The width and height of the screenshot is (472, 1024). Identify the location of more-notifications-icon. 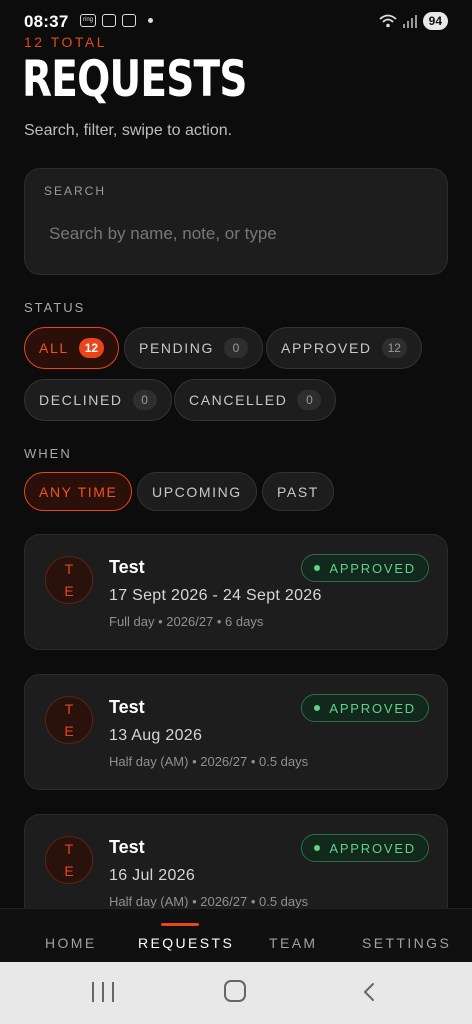
(150, 20).